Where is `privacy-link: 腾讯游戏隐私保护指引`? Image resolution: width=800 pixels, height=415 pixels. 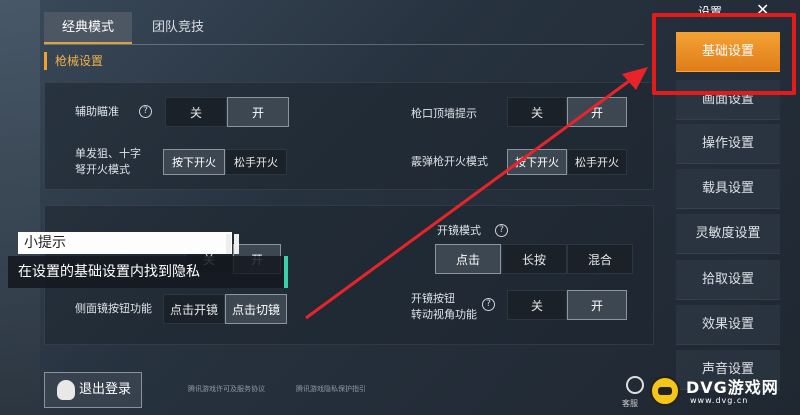 privacy-link: 腾讯游戏隐私保护指引 is located at coordinates (331, 389).